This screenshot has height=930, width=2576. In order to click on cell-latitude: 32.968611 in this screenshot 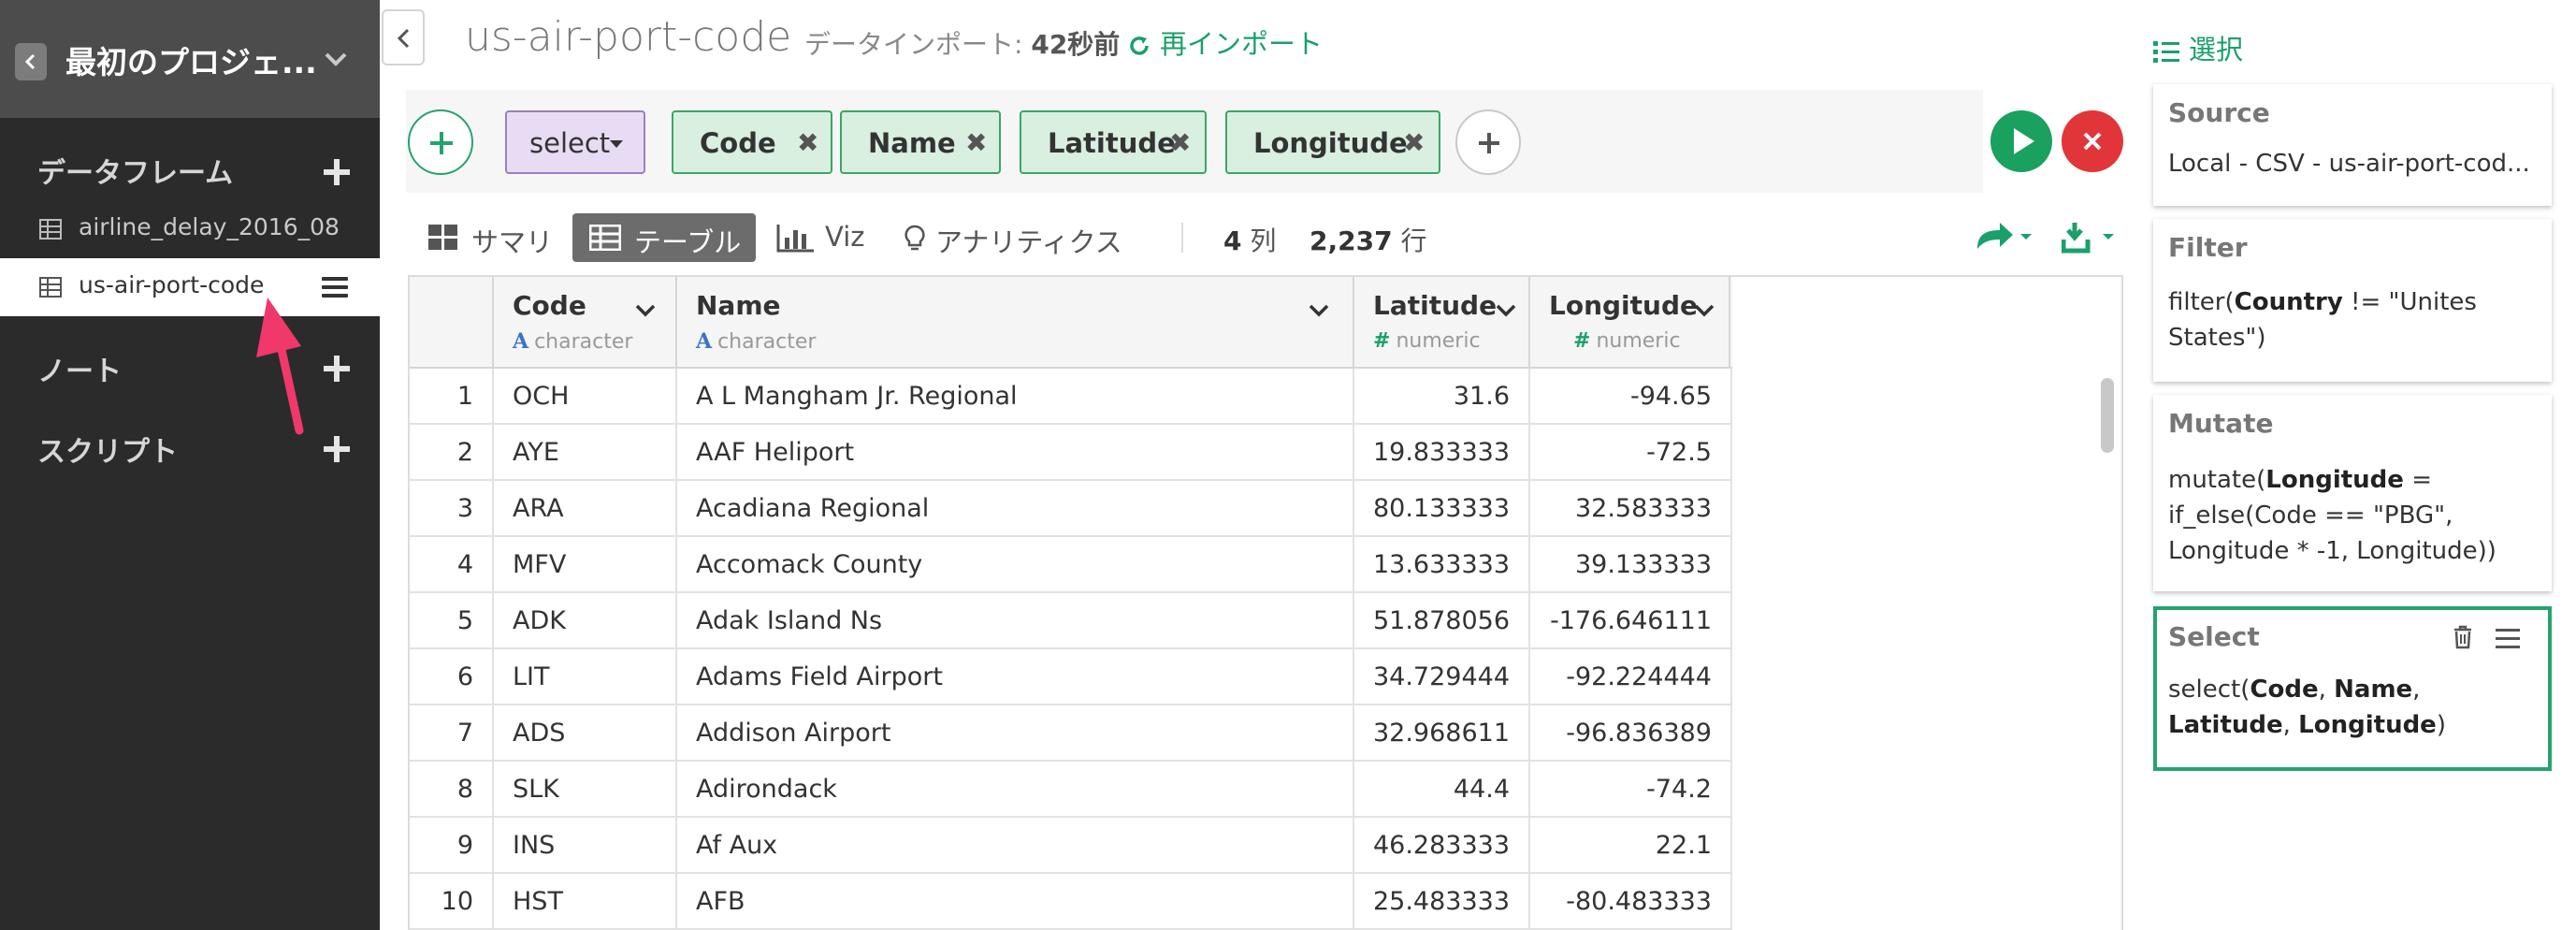, I will do `click(1440, 733)`.